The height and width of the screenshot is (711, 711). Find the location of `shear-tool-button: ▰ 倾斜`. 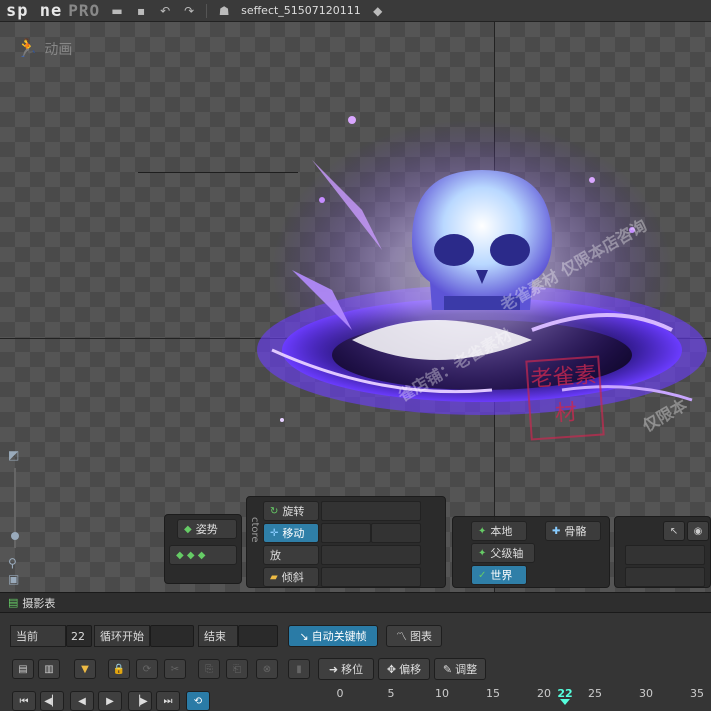

shear-tool-button: ▰ 倾斜 is located at coordinates (291, 577).